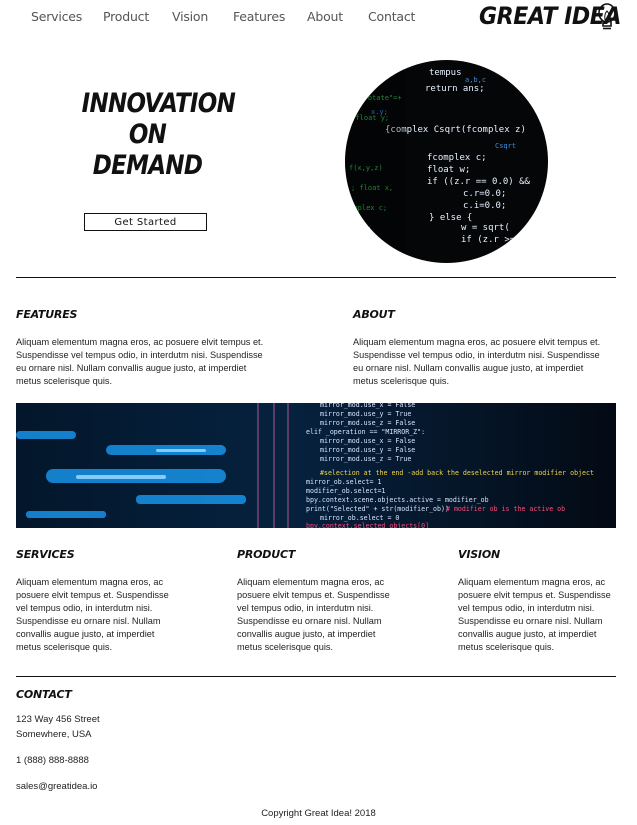 The image size is (637, 825). I want to click on nav-contact: Contact, so click(391, 16).